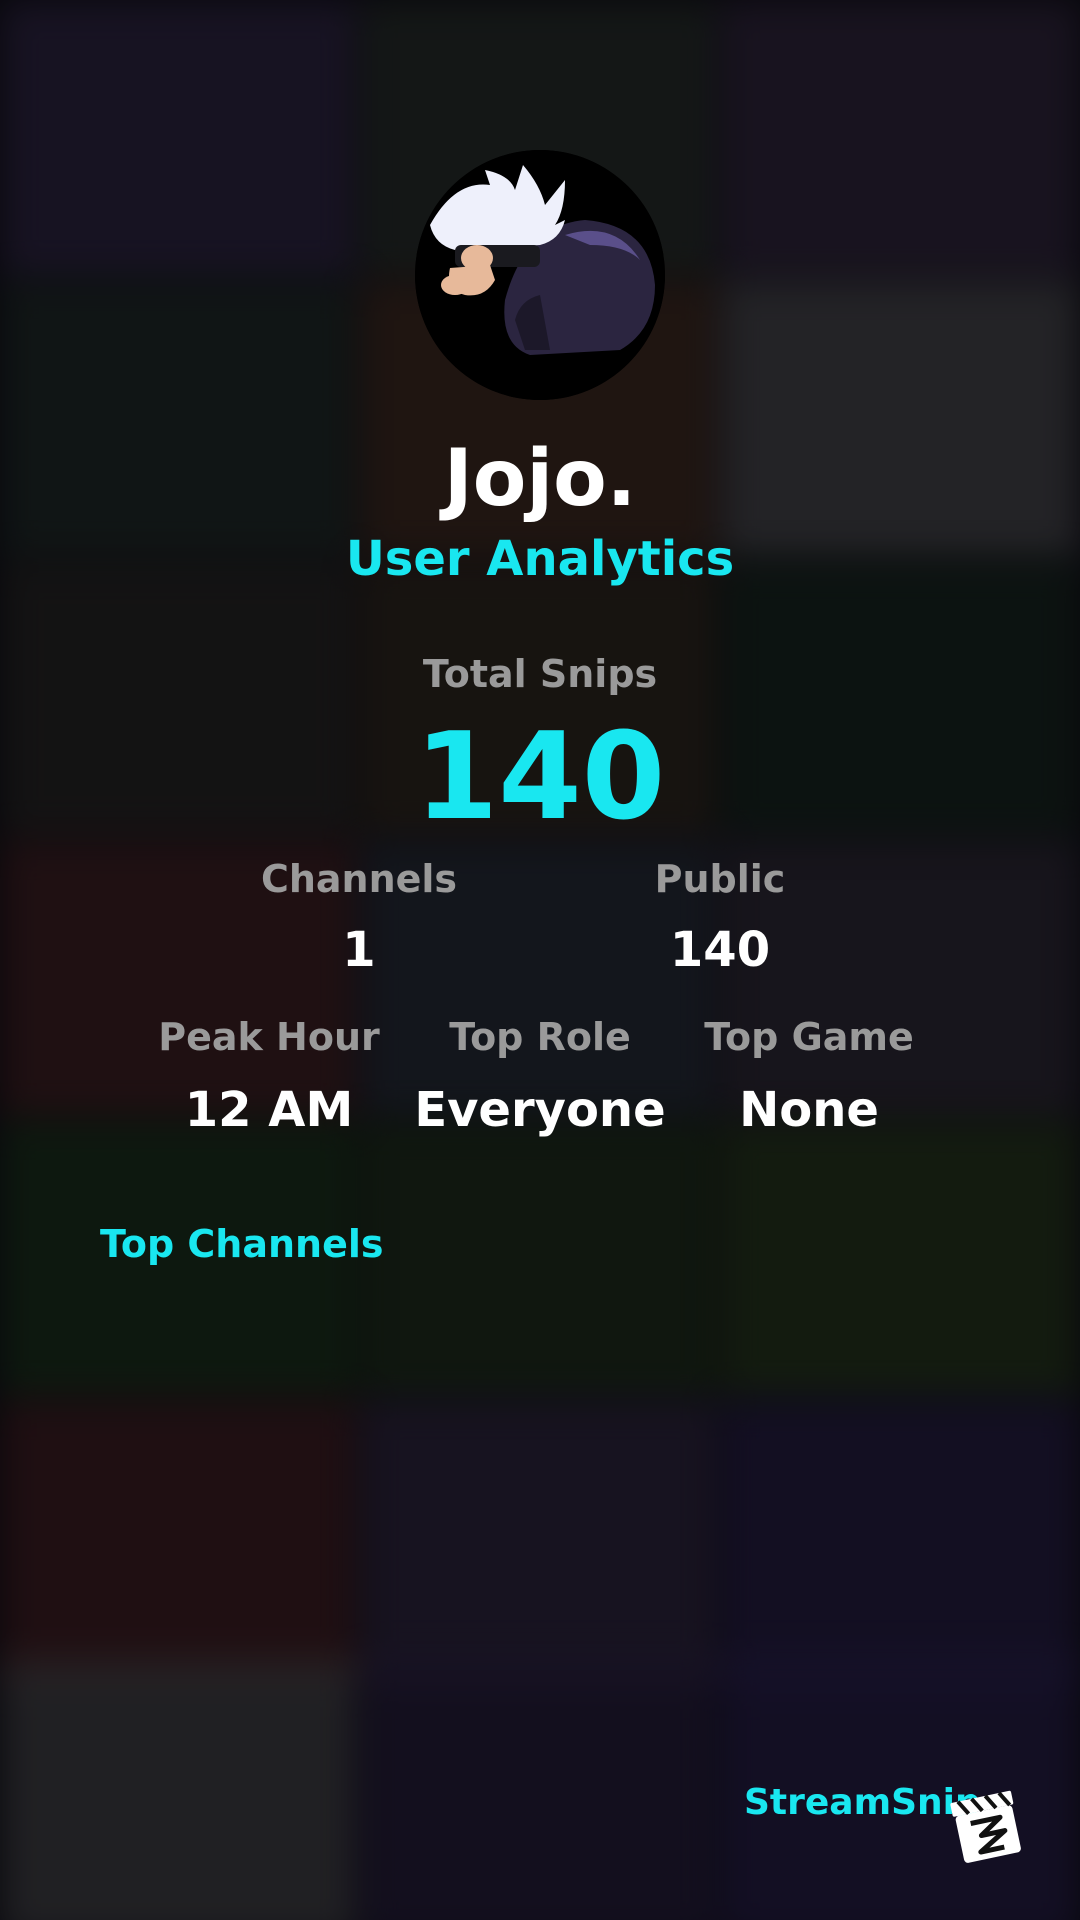  Describe the element at coordinates (720, 879) in the screenshot. I see `public-label: Public` at that location.